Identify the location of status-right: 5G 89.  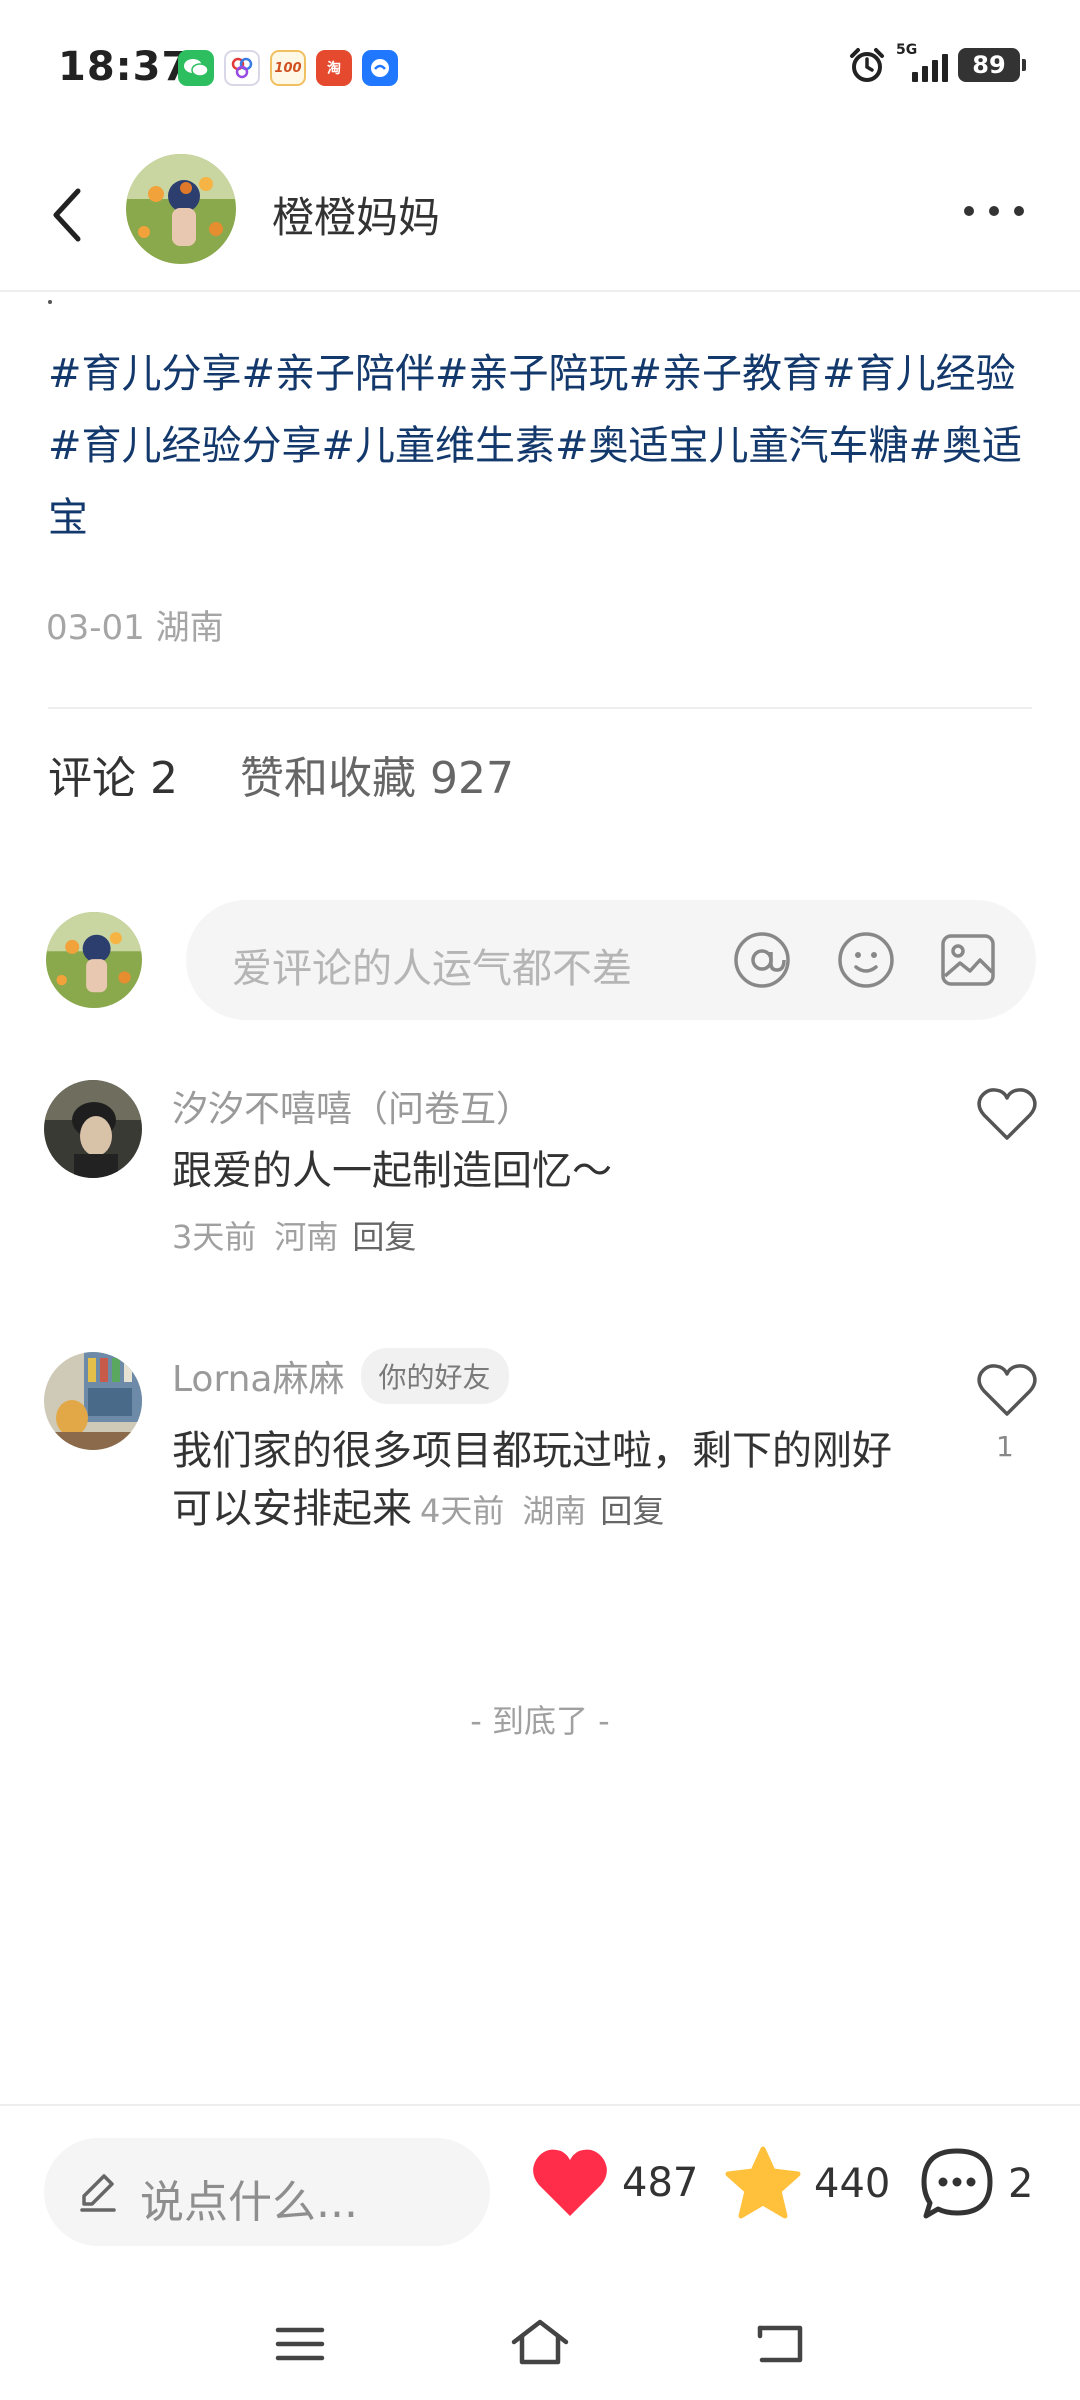
(937, 63).